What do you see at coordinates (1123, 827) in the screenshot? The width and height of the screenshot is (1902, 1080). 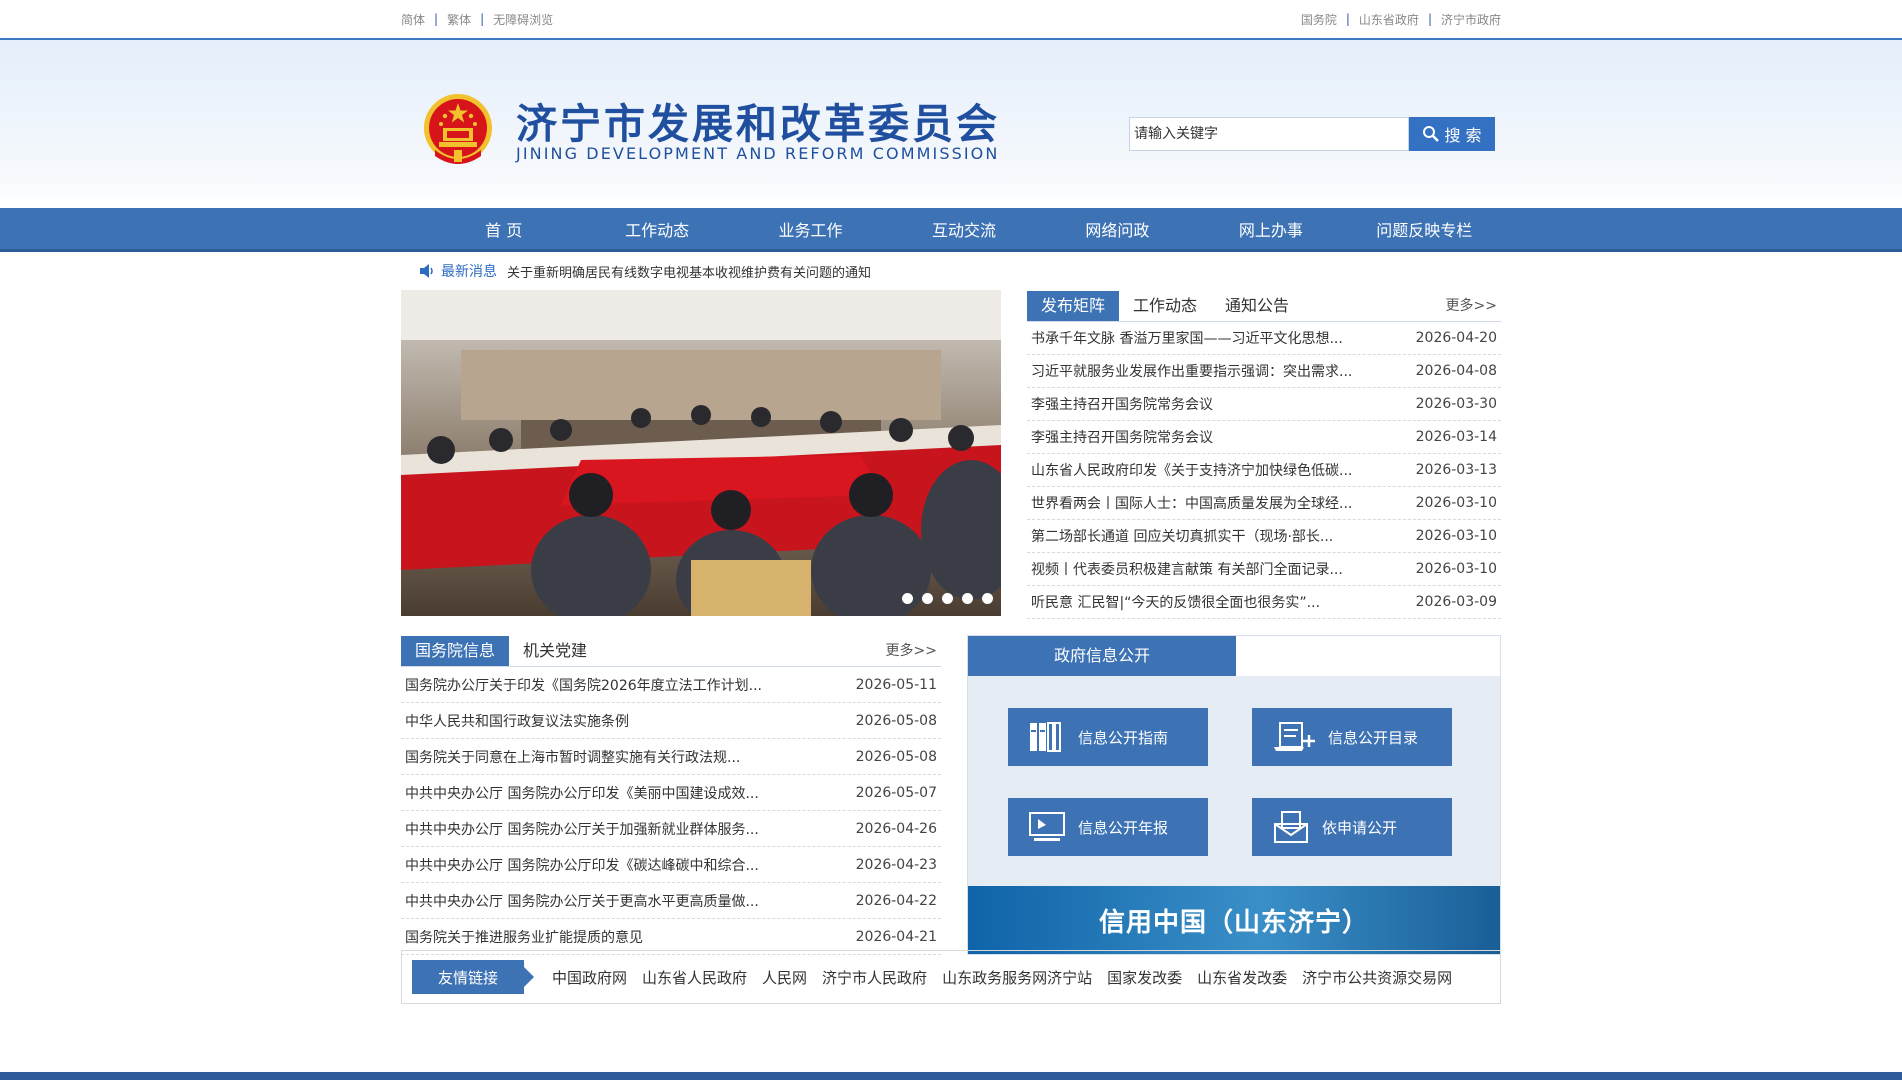 I see `info-annual-report-label: 信息公开年报` at bounding box center [1123, 827].